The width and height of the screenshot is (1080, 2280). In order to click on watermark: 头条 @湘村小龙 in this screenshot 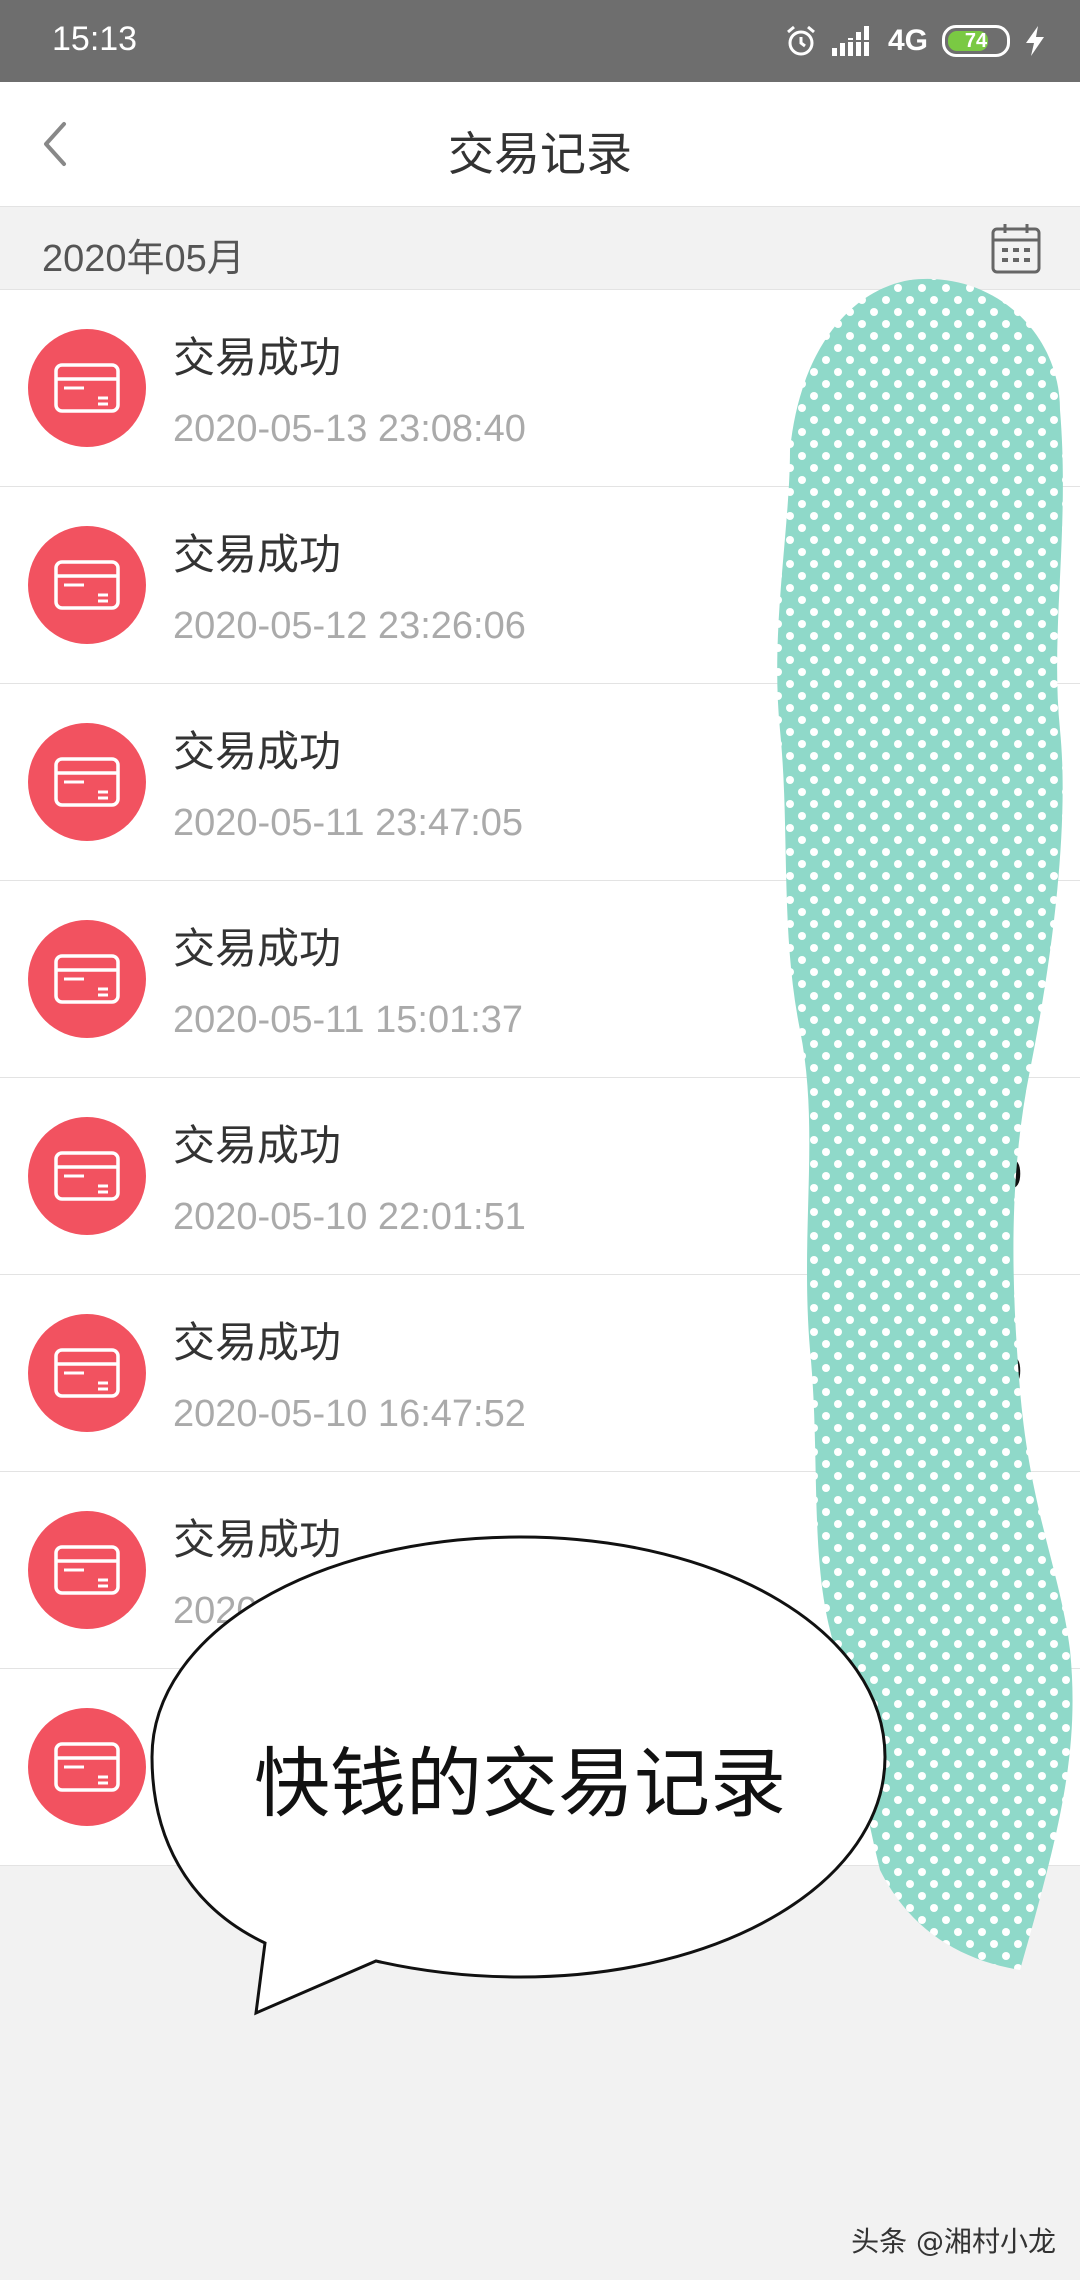, I will do `click(953, 2241)`.